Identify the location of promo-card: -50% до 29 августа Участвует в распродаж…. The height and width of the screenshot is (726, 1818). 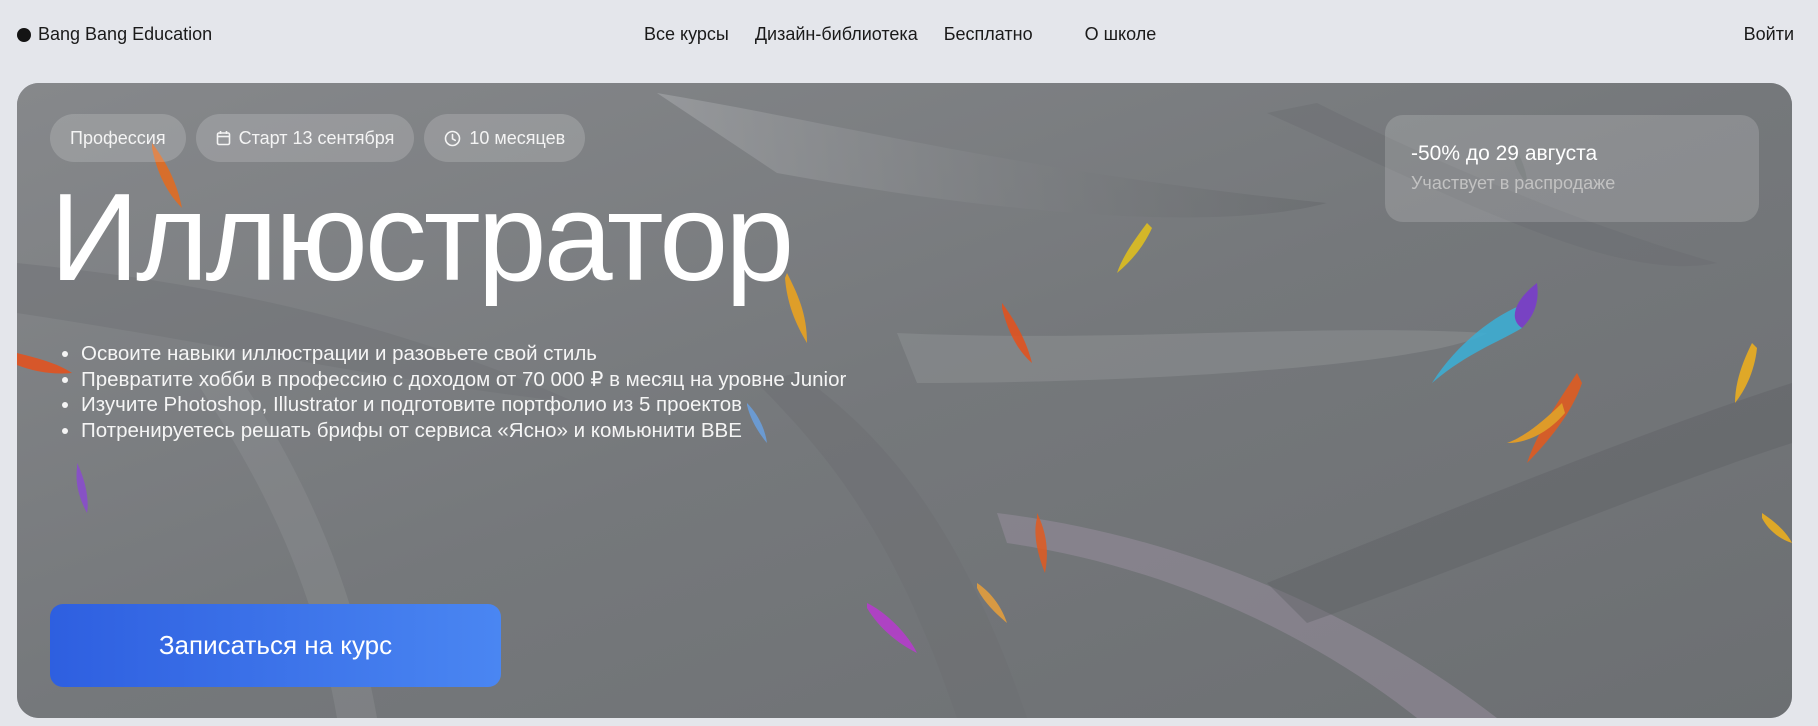
(1572, 168).